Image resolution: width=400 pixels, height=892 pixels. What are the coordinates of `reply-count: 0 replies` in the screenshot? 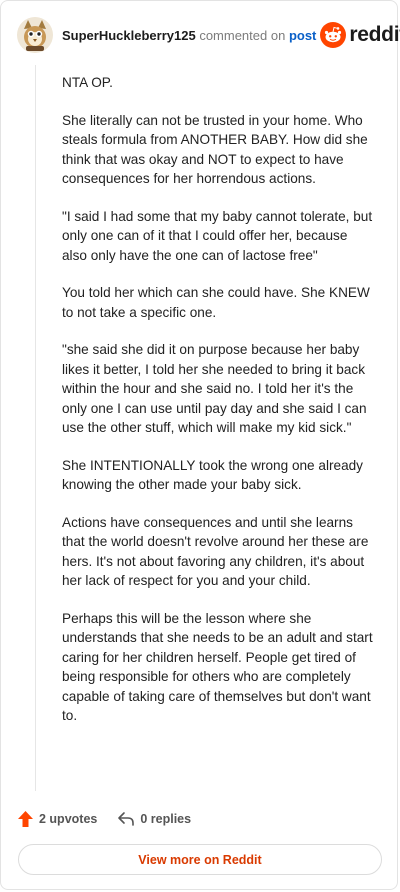 It's located at (166, 819).